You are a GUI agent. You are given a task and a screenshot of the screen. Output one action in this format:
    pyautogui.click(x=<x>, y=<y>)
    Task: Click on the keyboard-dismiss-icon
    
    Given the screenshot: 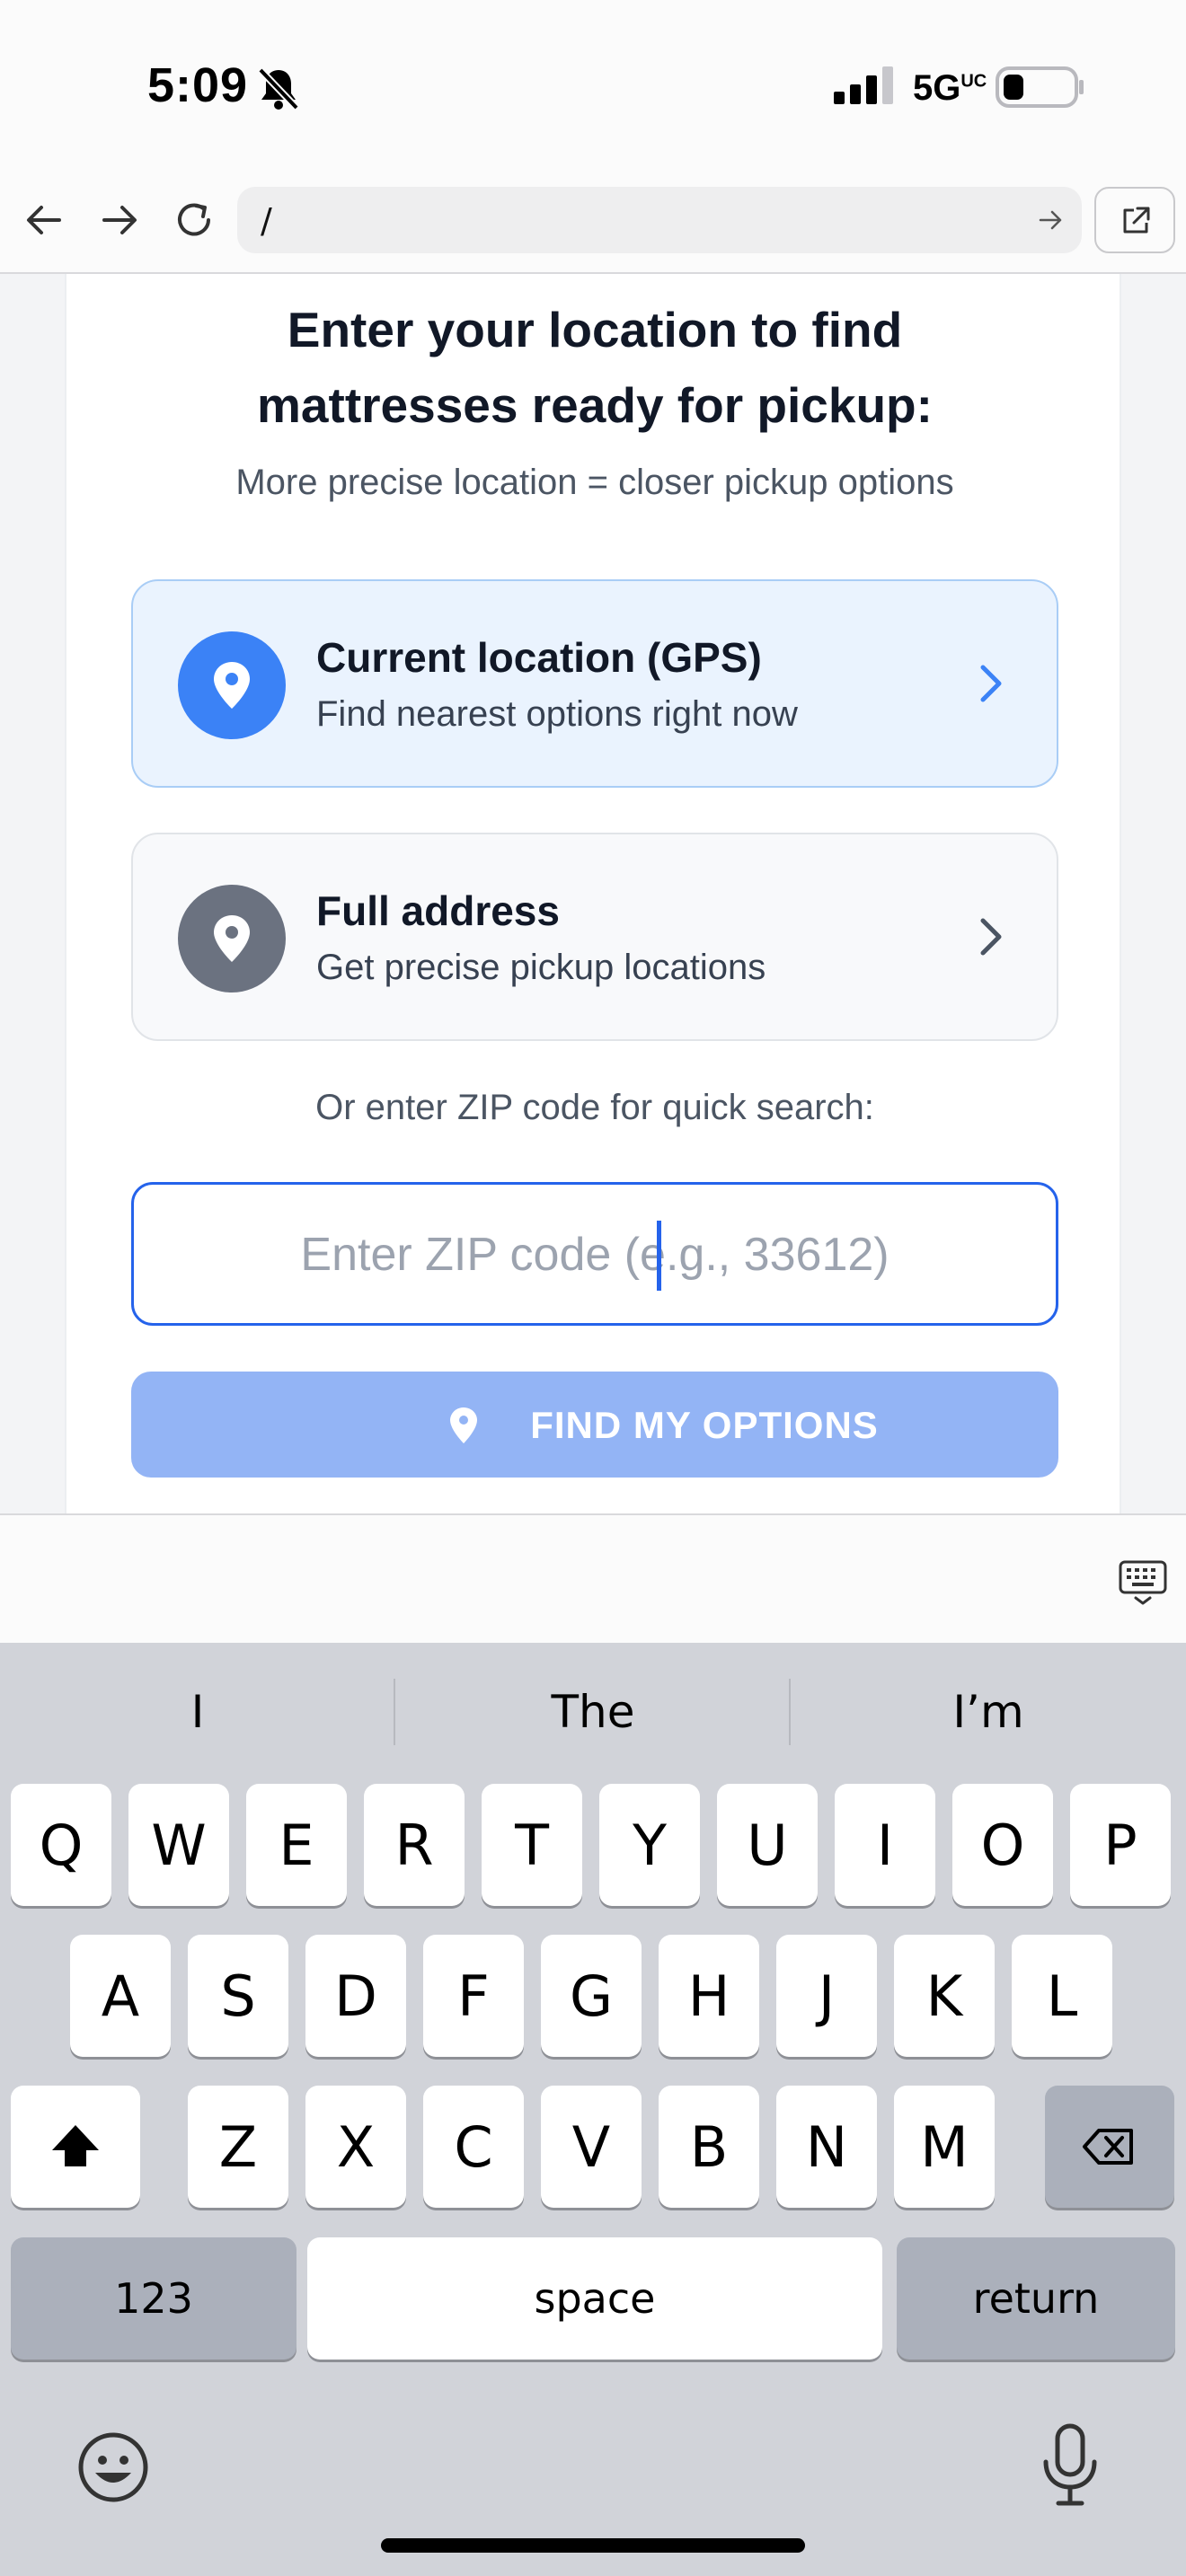 What is the action you would take?
    pyautogui.click(x=1143, y=1582)
    